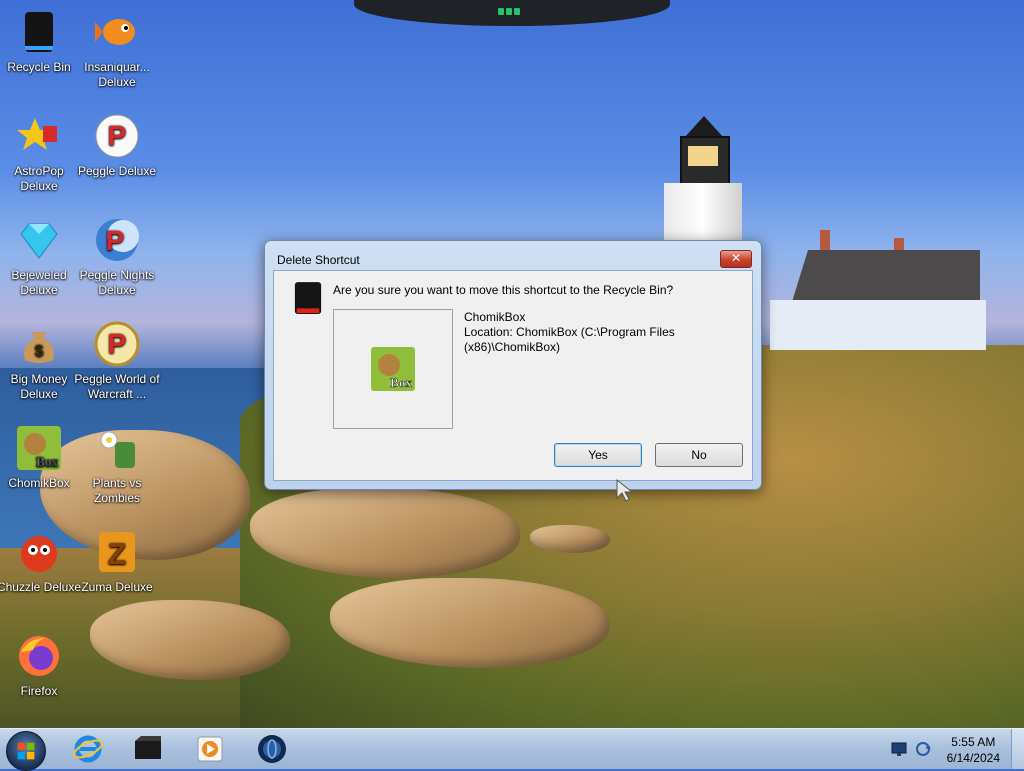  Describe the element at coordinates (973, 750) in the screenshot. I see `taskbar-clock: 5:55 AM 6/14/2024` at that location.